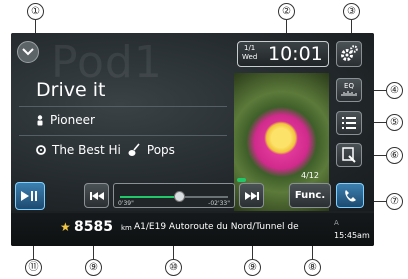 This screenshot has height=279, width=408. What do you see at coordinates (310, 175) in the screenshot?
I see `track-count: 4/12` at bounding box center [310, 175].